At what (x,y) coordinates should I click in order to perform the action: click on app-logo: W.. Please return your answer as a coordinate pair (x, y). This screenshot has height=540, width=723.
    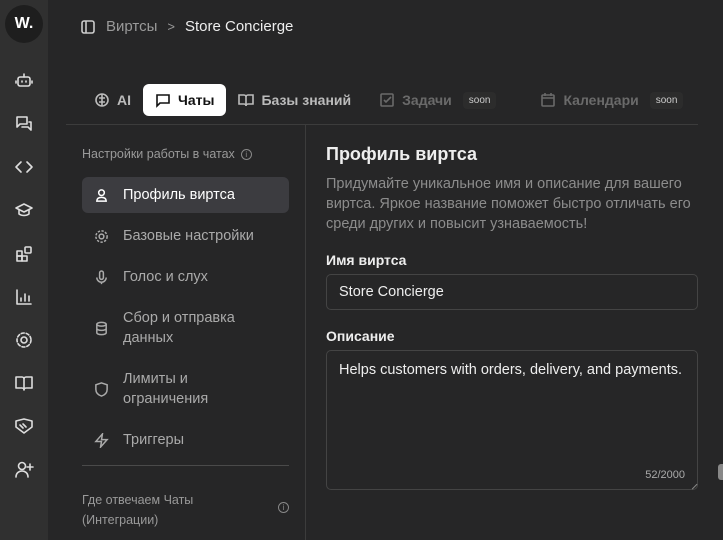
    Looking at the image, I should click on (24, 24).